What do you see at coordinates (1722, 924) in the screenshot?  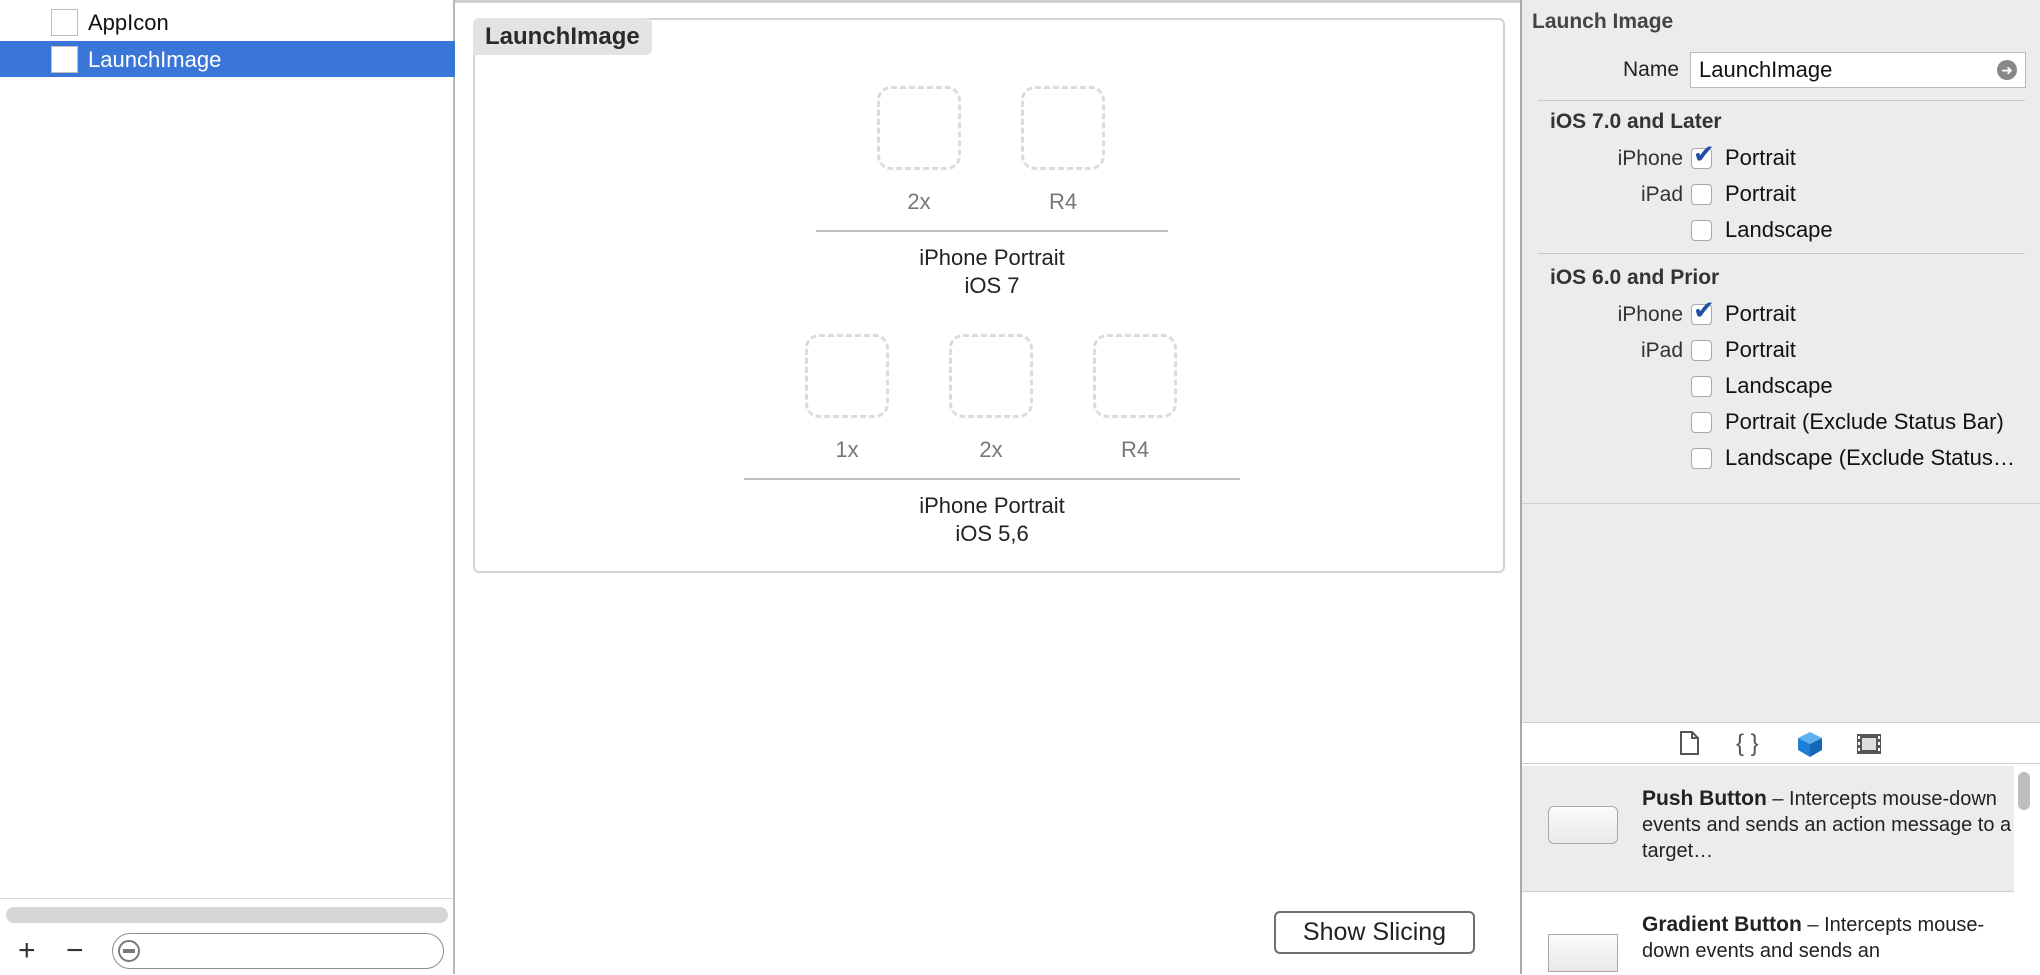 I see `library-item-name: Gradient Button` at bounding box center [1722, 924].